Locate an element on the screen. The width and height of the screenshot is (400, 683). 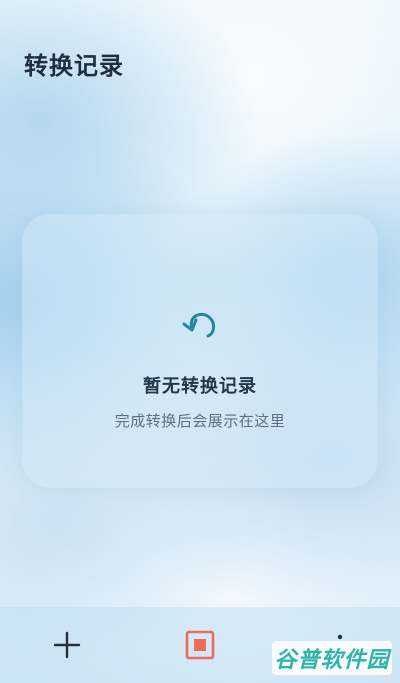
empty-state-title: 暂无转换记录 is located at coordinates (200, 386).